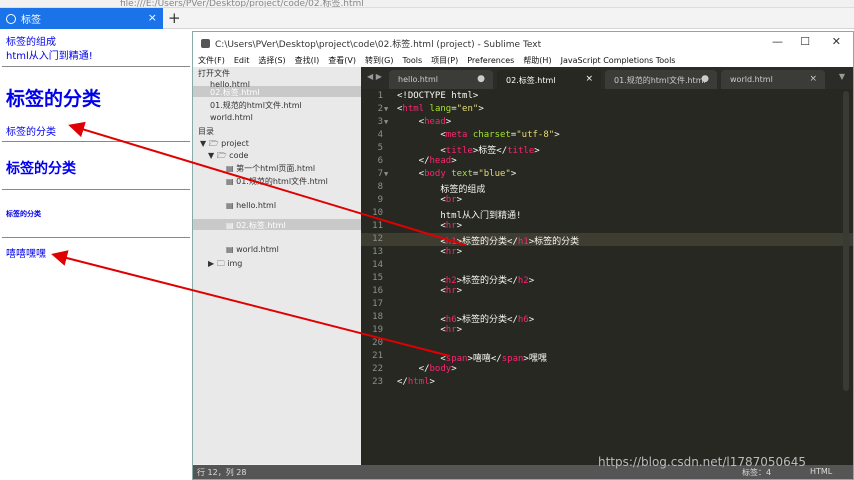  Describe the element at coordinates (267, 183) in the screenshot. I see `arrow-h1-to-text` at that location.